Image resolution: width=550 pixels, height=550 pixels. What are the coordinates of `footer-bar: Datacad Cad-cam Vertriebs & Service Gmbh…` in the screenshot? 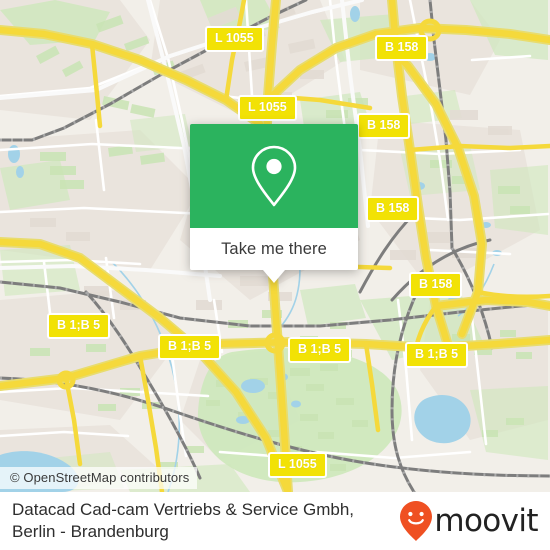 It's located at (275, 521).